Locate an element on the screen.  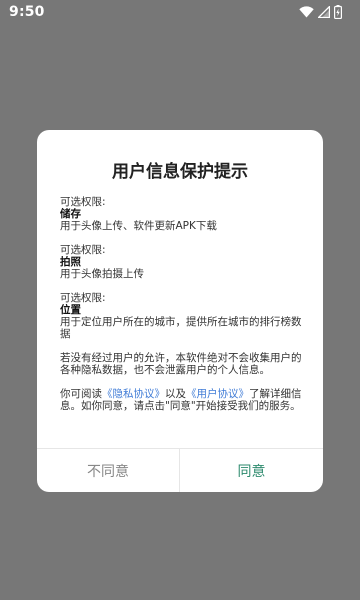
status-bar: 9:50 is located at coordinates (180, 12).